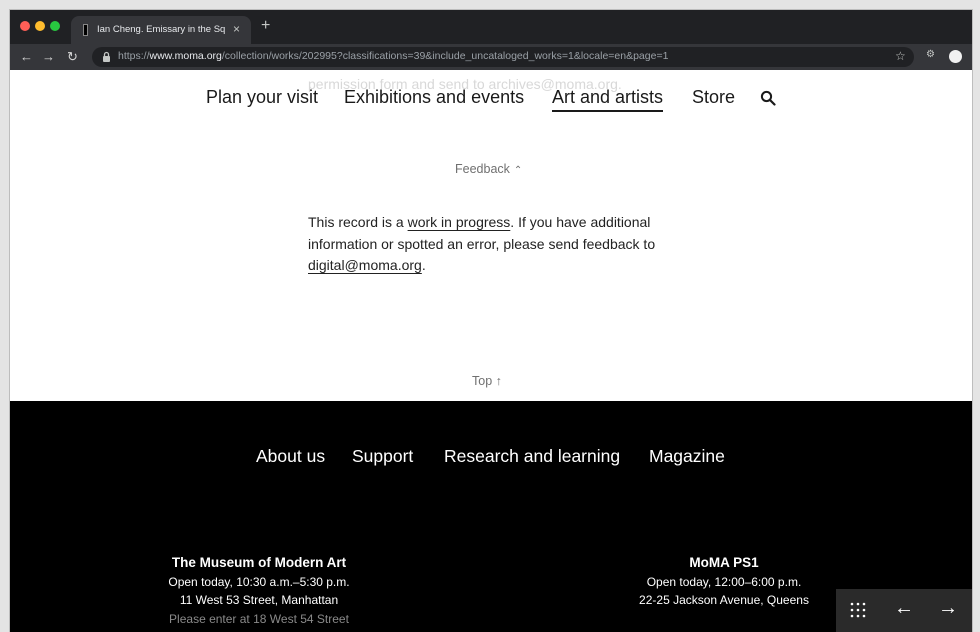 This screenshot has width=980, height=632. What do you see at coordinates (948, 608) in the screenshot?
I see `arrow-right-icon: →` at bounding box center [948, 608].